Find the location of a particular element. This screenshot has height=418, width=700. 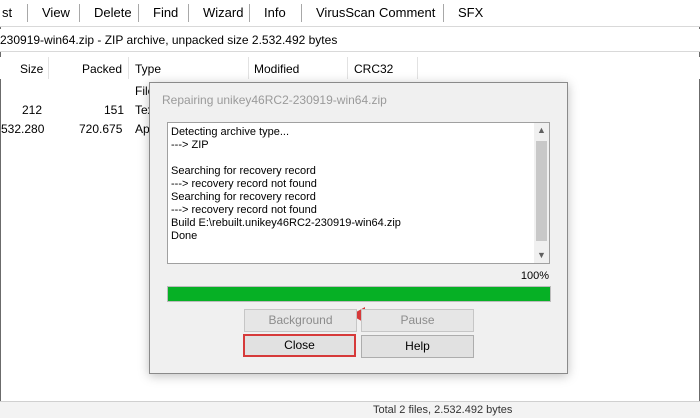

menu-item-virusscan: VirusScan is located at coordinates (345, 12).